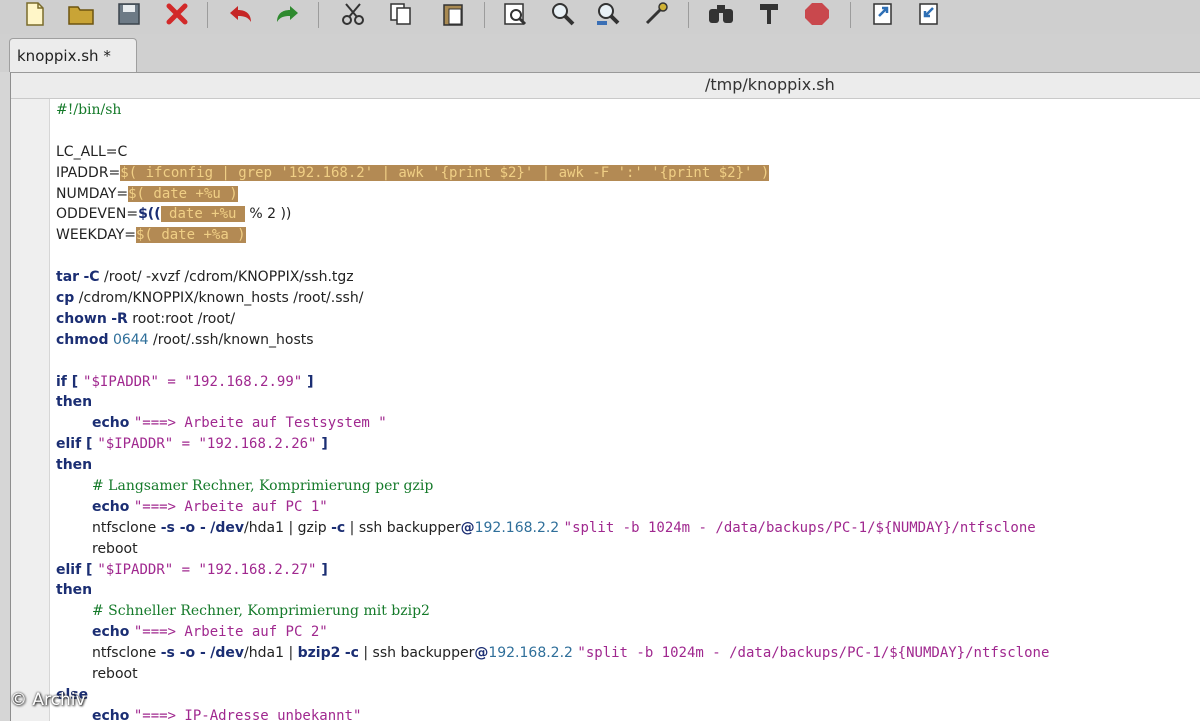 The height and width of the screenshot is (721, 1200). I want to click on code-text: /cdrom/KNOPPIX/known_hosts /root/.ssh/, so click(219, 298).